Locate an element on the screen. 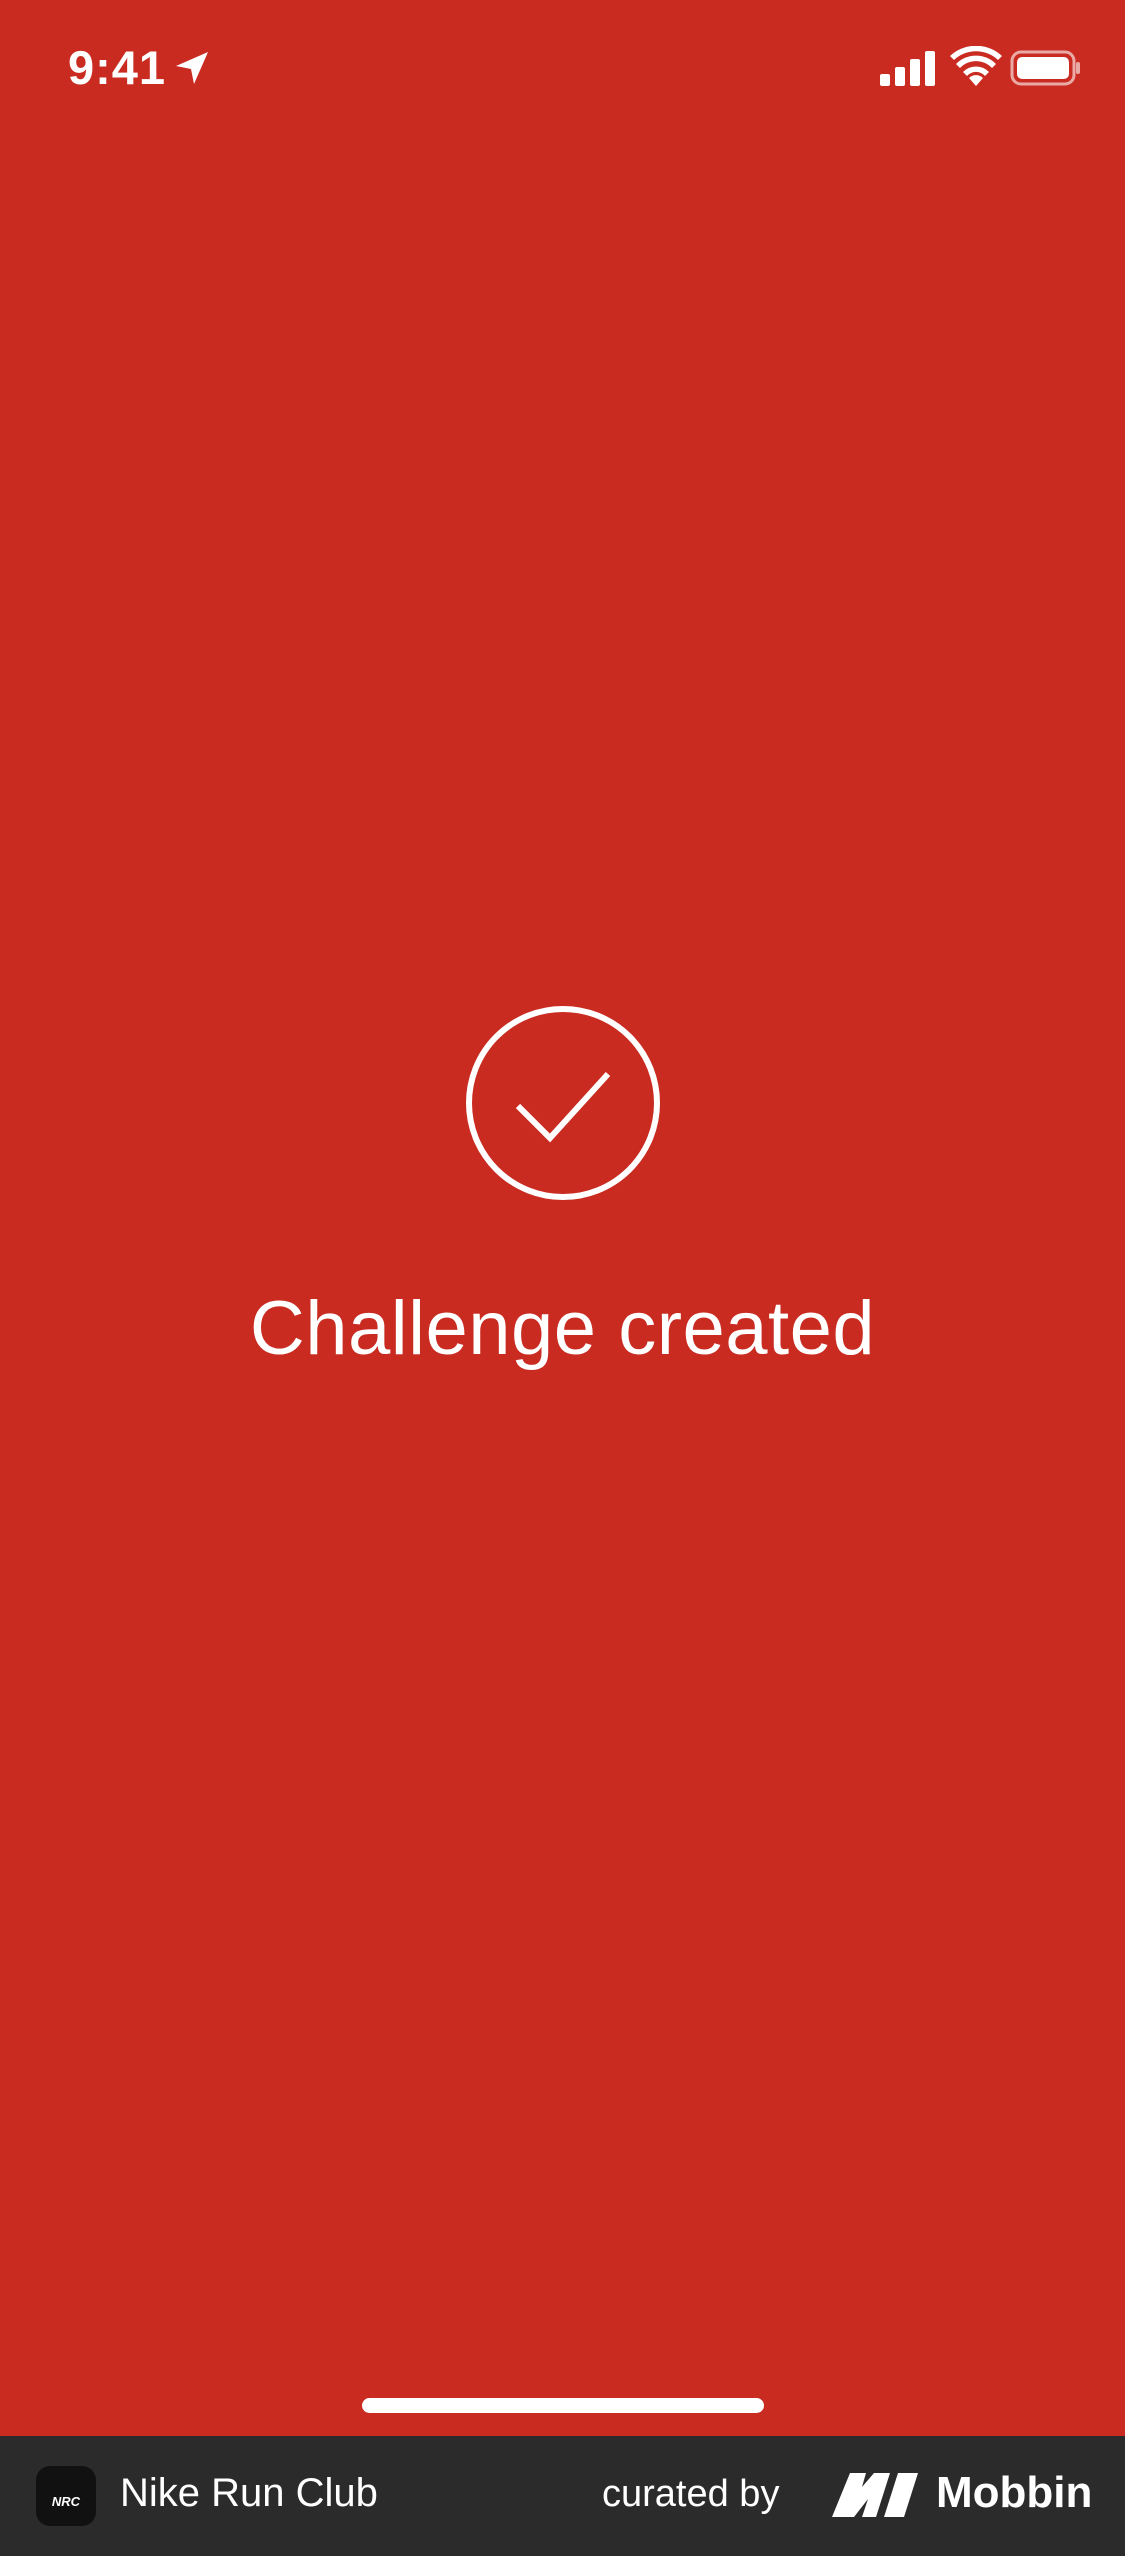  mobbin-logo-icon is located at coordinates (875, 2495).